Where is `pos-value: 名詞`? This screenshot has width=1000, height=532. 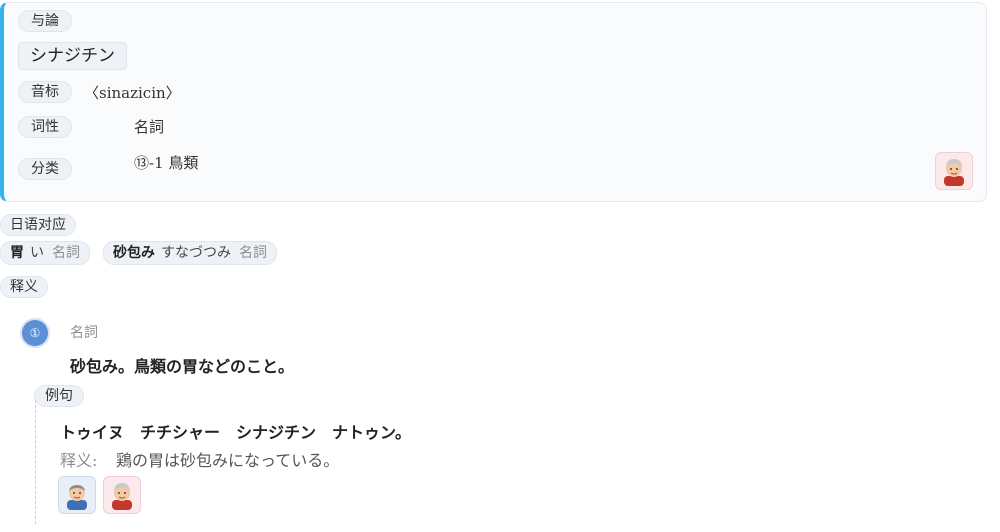 pos-value: 名詞 is located at coordinates (149, 127).